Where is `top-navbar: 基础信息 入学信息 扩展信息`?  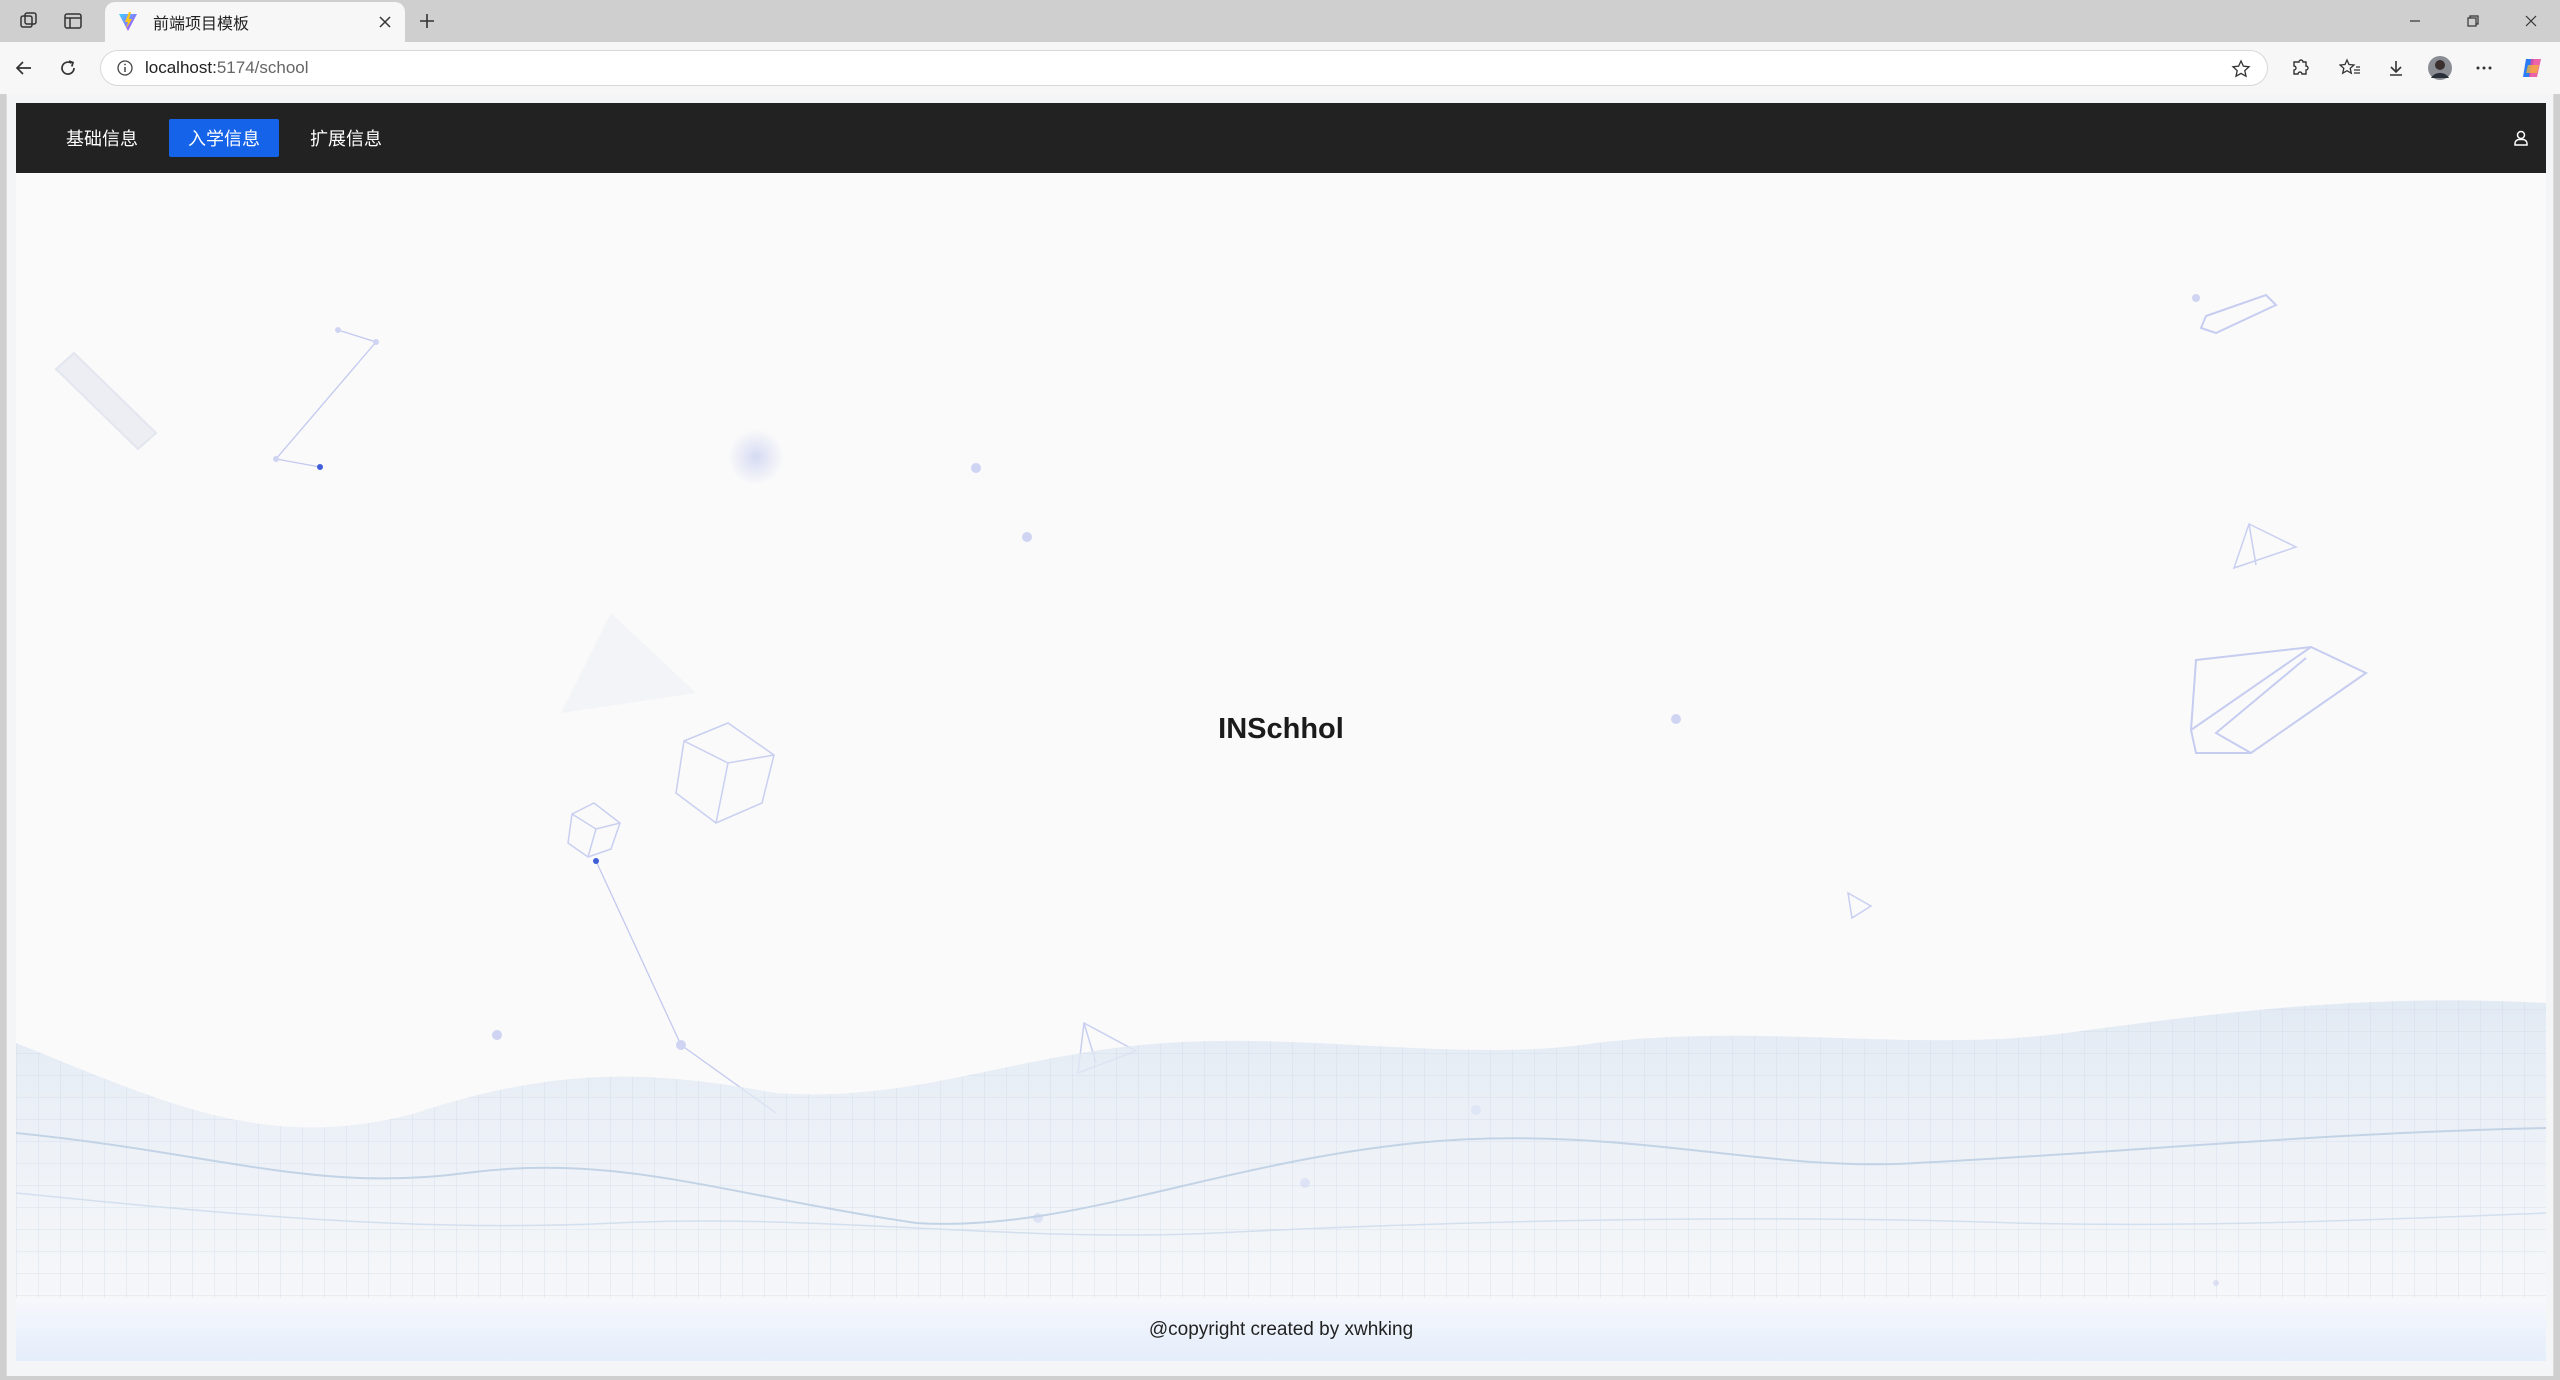
top-navbar: 基础信息 入学信息 扩展信息 is located at coordinates (1281, 138).